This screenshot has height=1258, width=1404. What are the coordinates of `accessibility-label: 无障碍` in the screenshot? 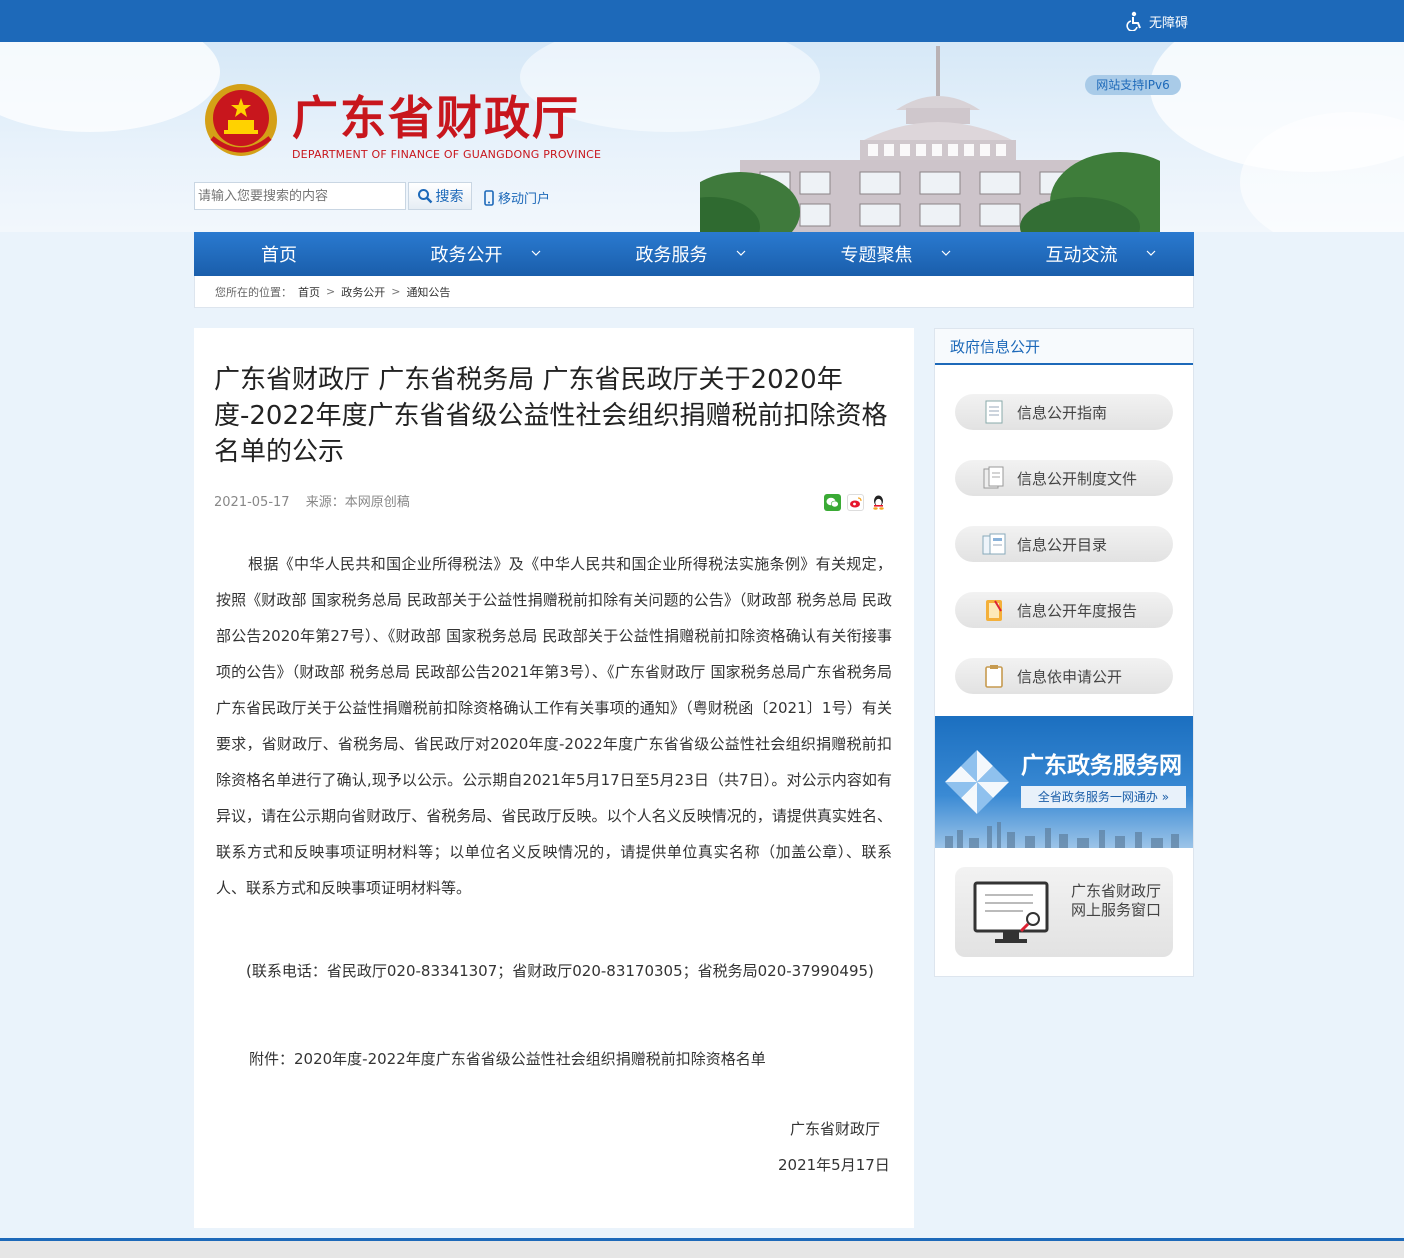 It's located at (1169, 23).